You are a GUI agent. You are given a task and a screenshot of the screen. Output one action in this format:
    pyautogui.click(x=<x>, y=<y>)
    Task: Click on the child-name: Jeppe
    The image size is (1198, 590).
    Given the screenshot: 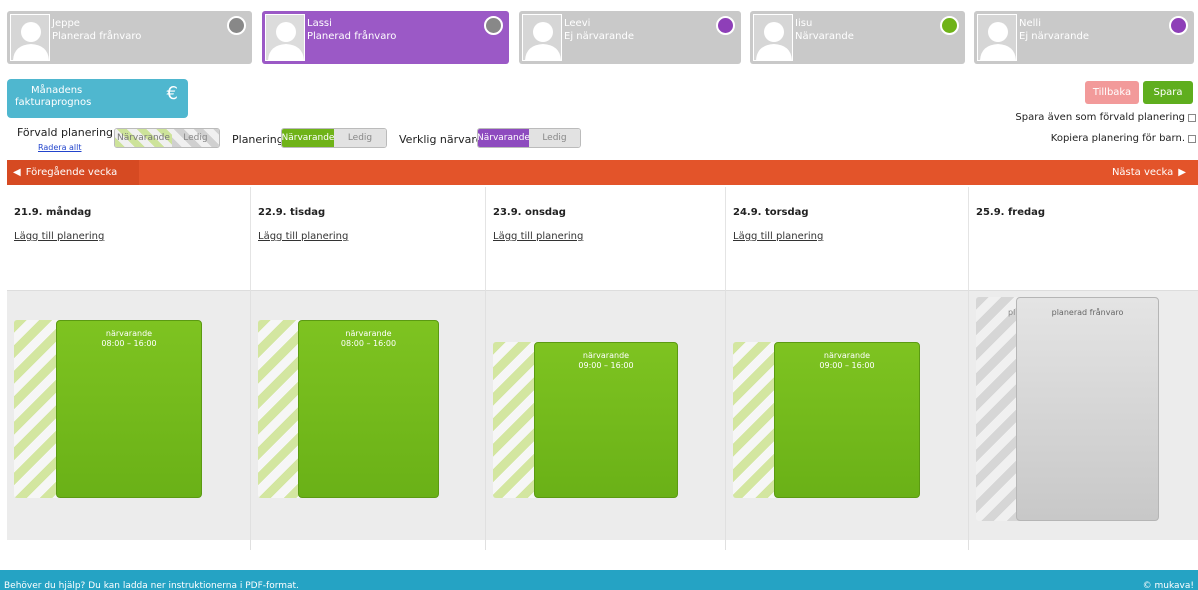 What is the action you would take?
    pyautogui.click(x=66, y=23)
    